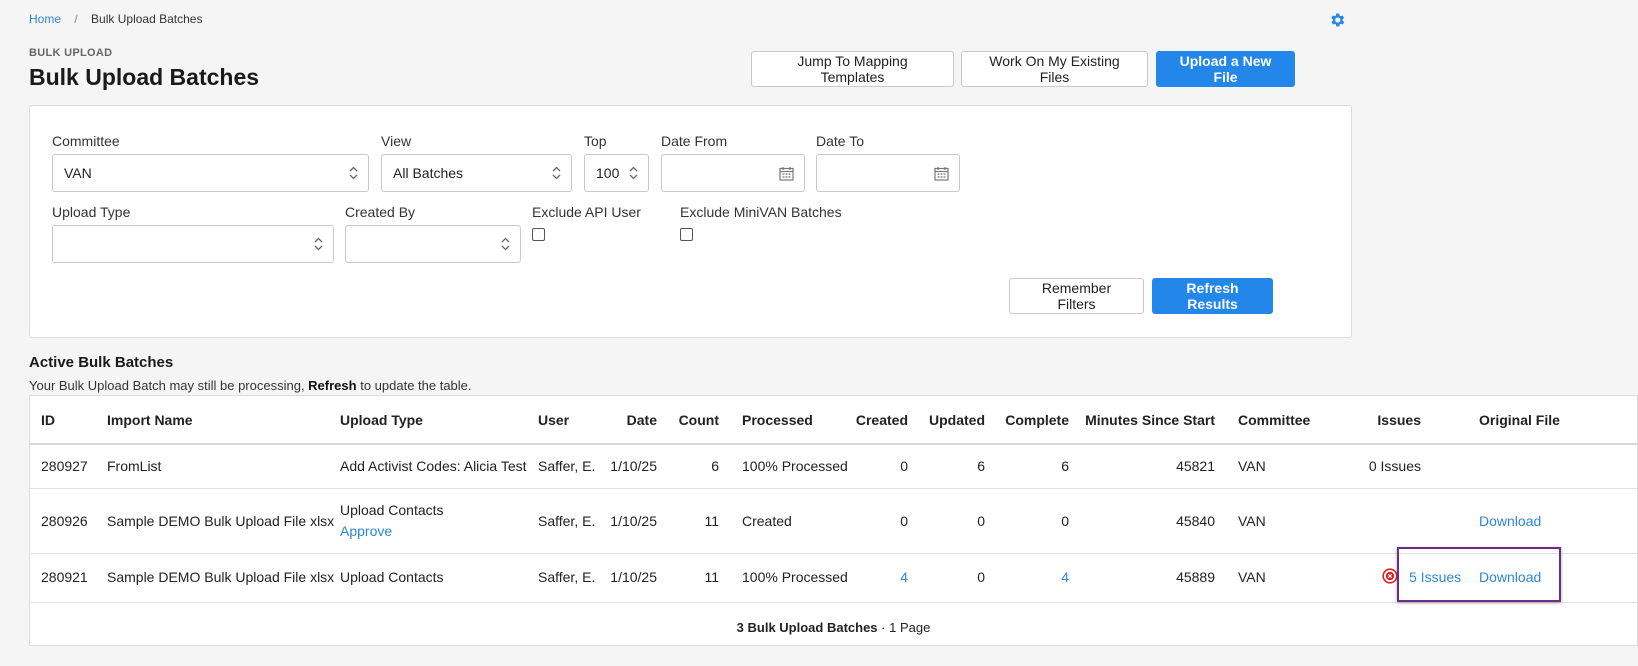  Describe the element at coordinates (1390, 576) in the screenshot. I see `error-circle-icon` at that location.